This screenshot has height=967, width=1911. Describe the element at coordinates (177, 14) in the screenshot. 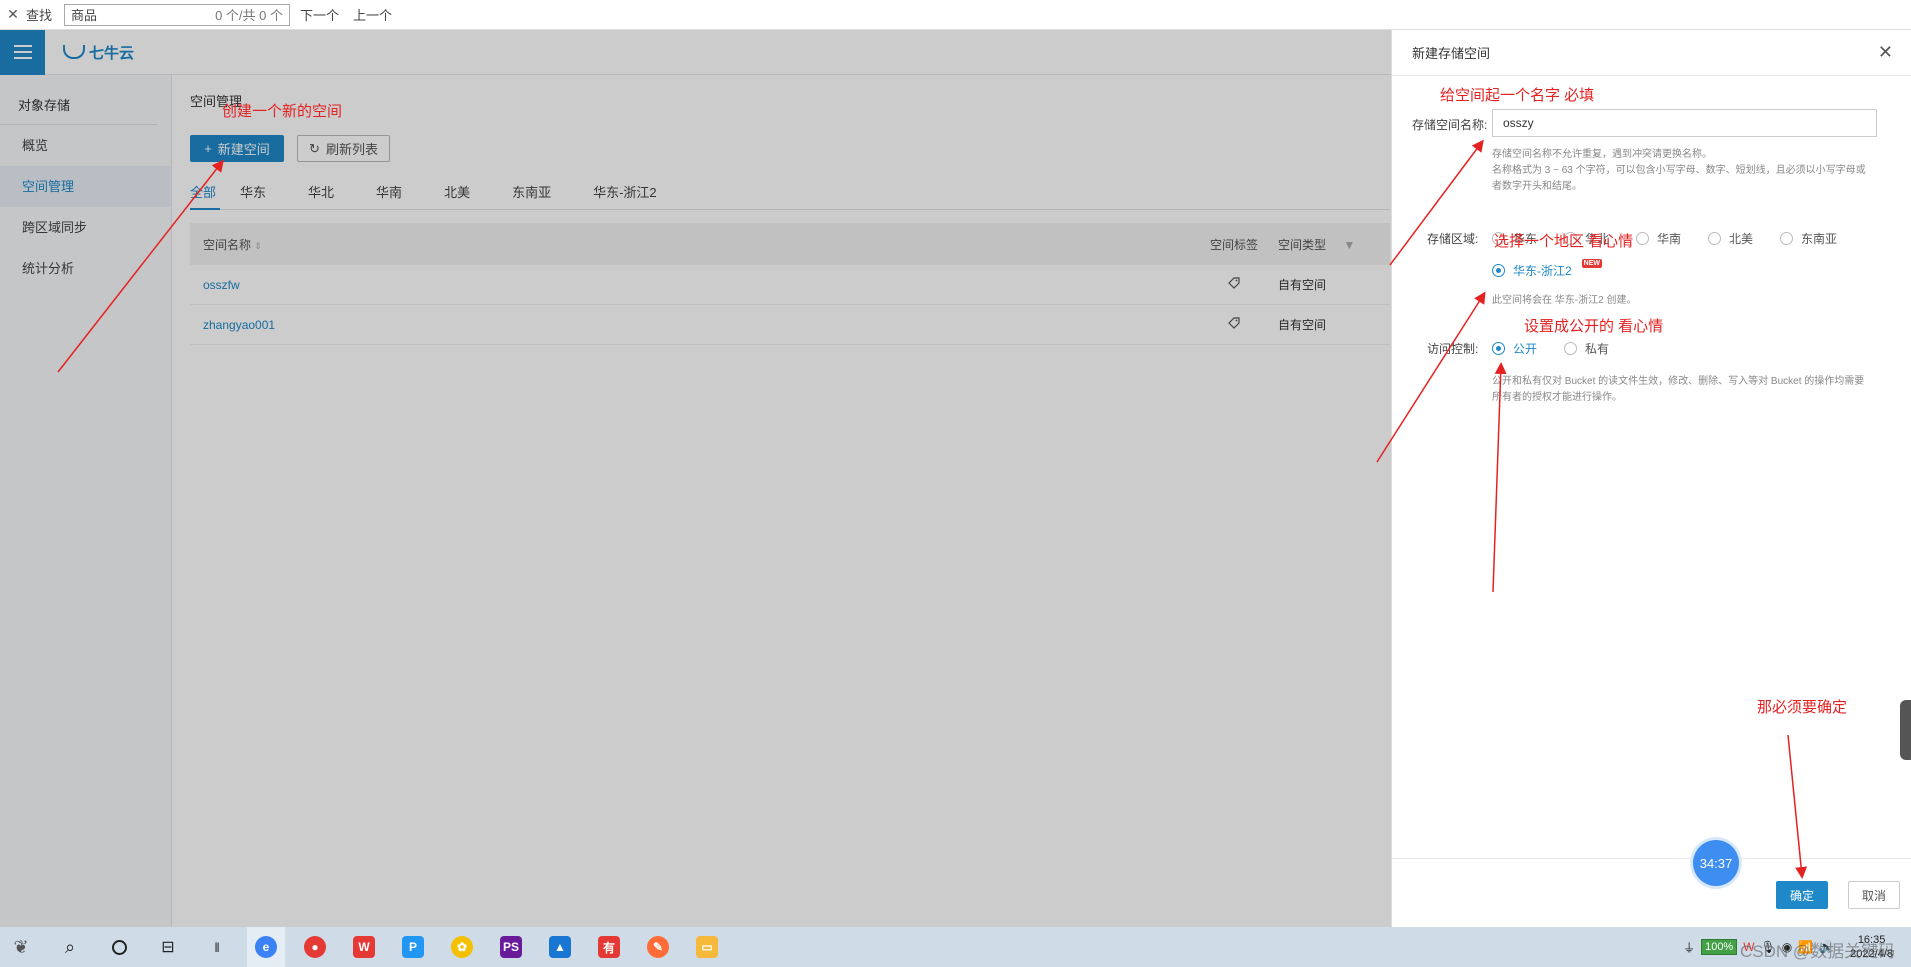

I see `find-input: 商品 0 个/共 0 个` at that location.